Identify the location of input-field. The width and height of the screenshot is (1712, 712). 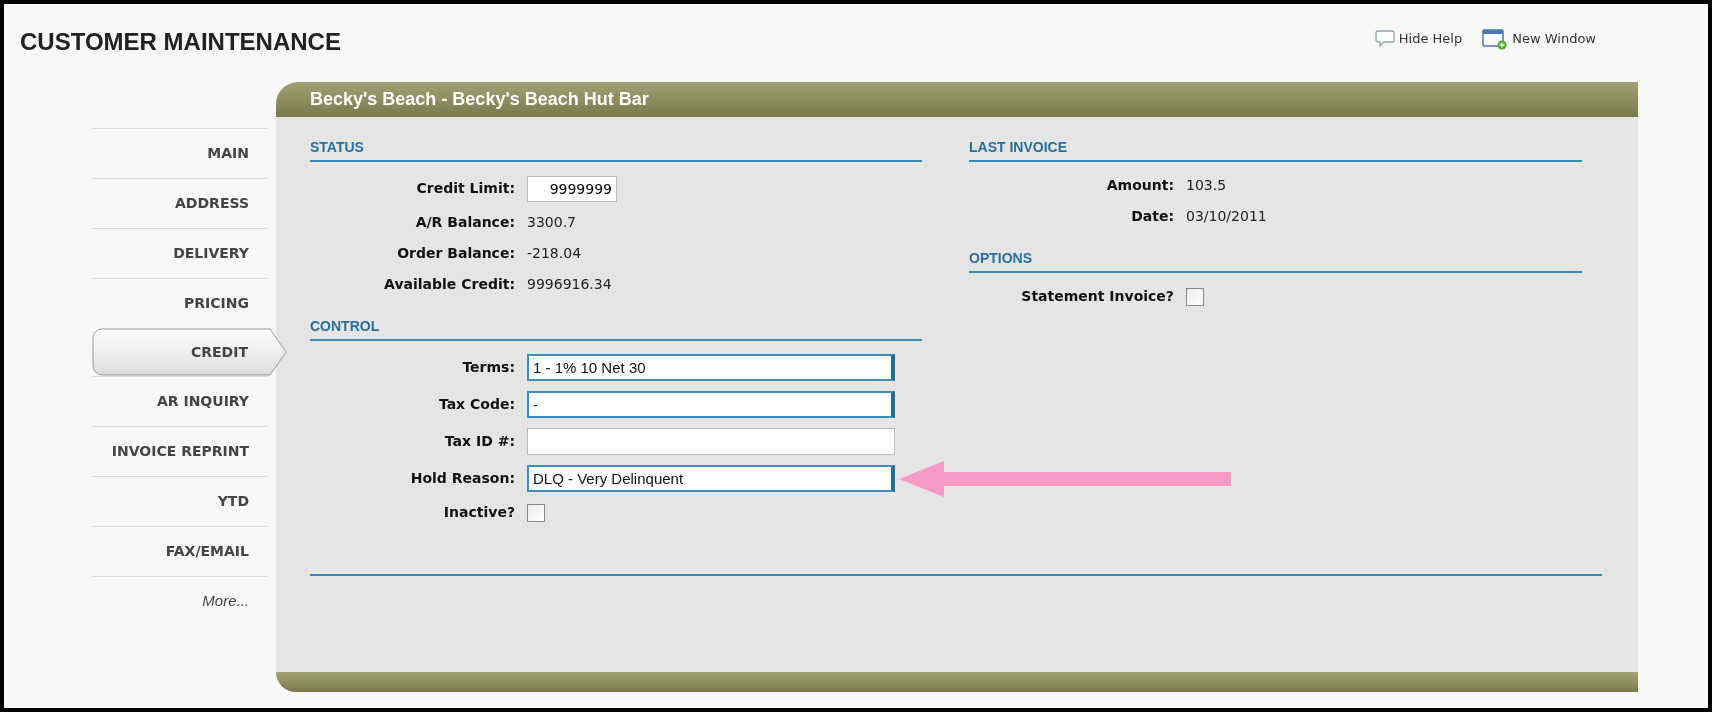
(711, 441).